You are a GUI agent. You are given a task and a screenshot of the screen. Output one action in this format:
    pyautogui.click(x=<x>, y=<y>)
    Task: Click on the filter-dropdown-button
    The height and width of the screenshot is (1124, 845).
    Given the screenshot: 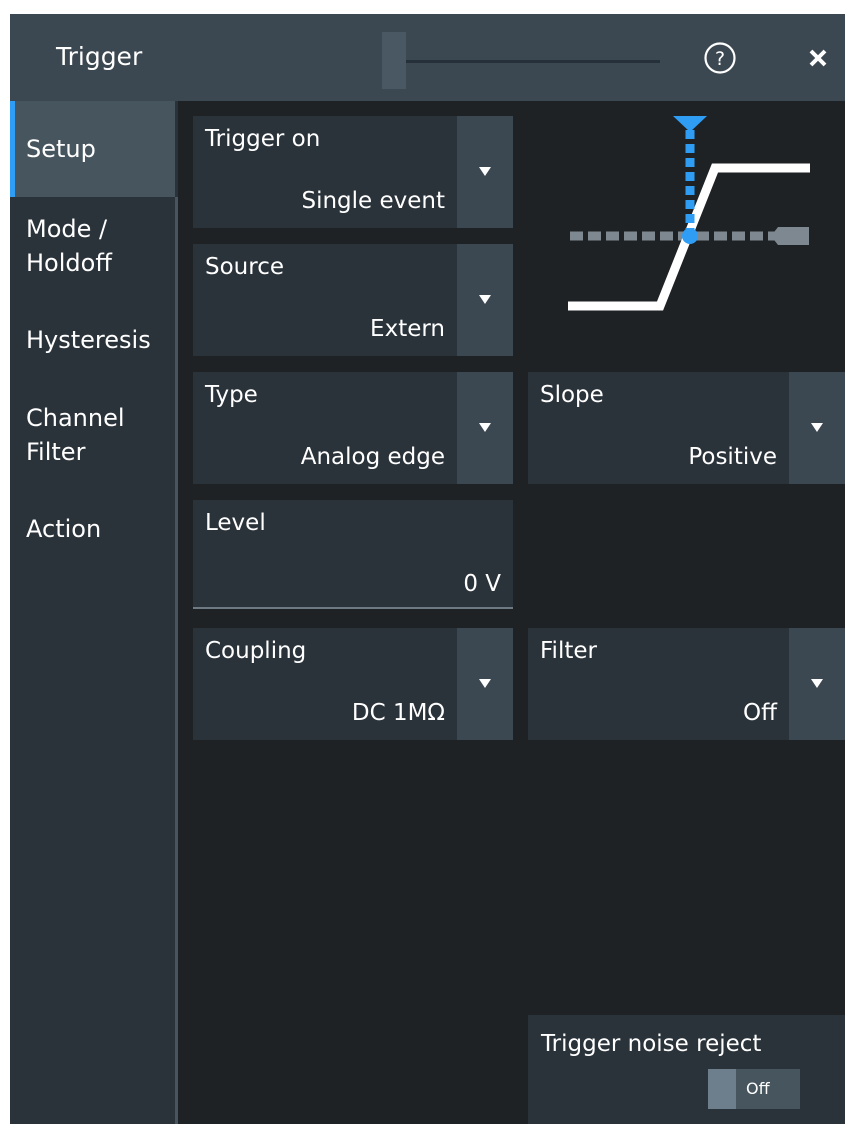 What is the action you would take?
    pyautogui.click(x=817, y=684)
    